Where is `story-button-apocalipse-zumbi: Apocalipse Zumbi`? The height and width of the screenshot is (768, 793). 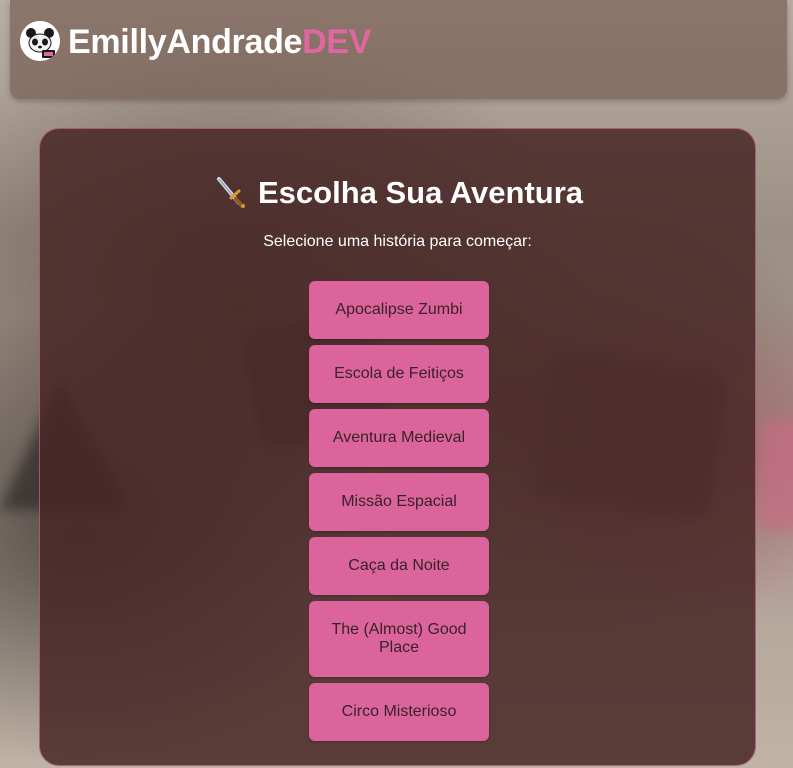 story-button-apocalipse-zumbi: Apocalipse Zumbi is located at coordinates (399, 310).